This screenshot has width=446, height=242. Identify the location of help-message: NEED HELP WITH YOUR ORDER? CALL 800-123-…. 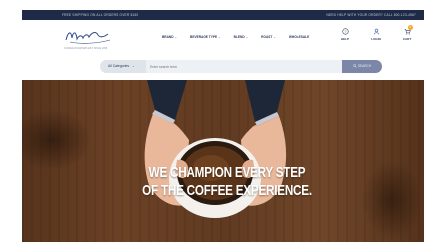
(371, 15).